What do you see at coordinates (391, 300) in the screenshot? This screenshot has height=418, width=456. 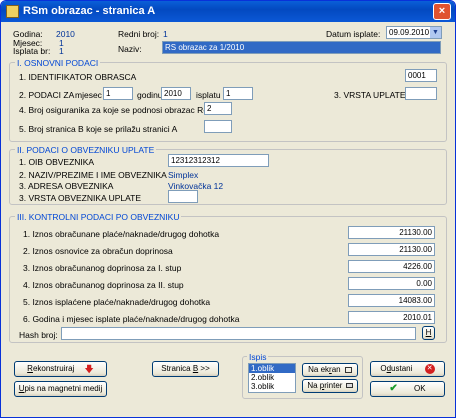 I see `kontrolni-row-input: 14083.00` at bounding box center [391, 300].